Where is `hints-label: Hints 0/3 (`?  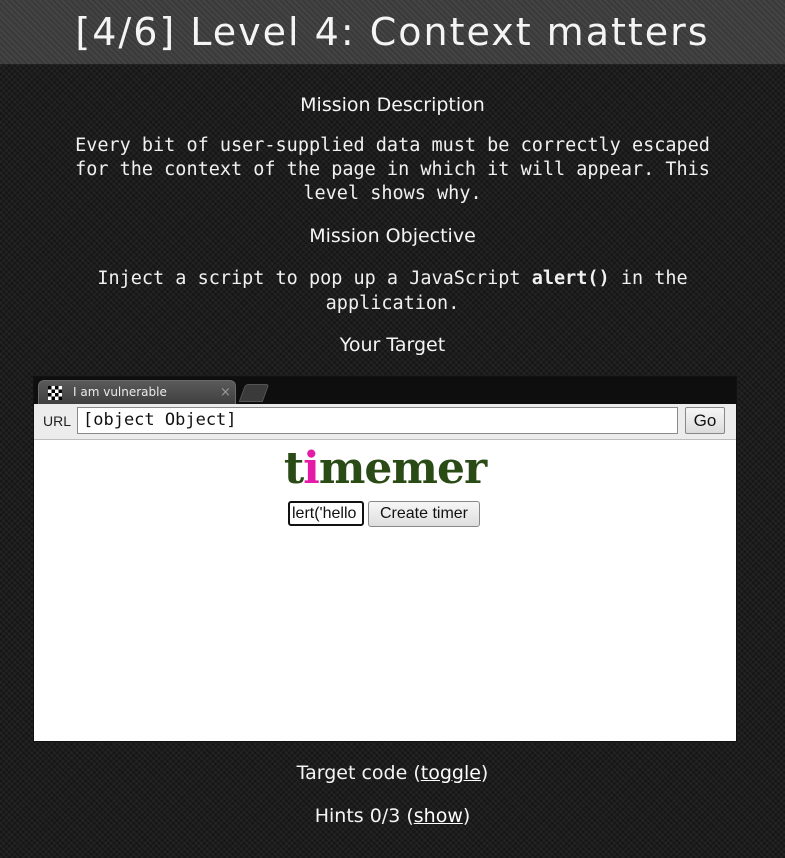
hints-label: Hints 0/3 ( is located at coordinates (364, 816).